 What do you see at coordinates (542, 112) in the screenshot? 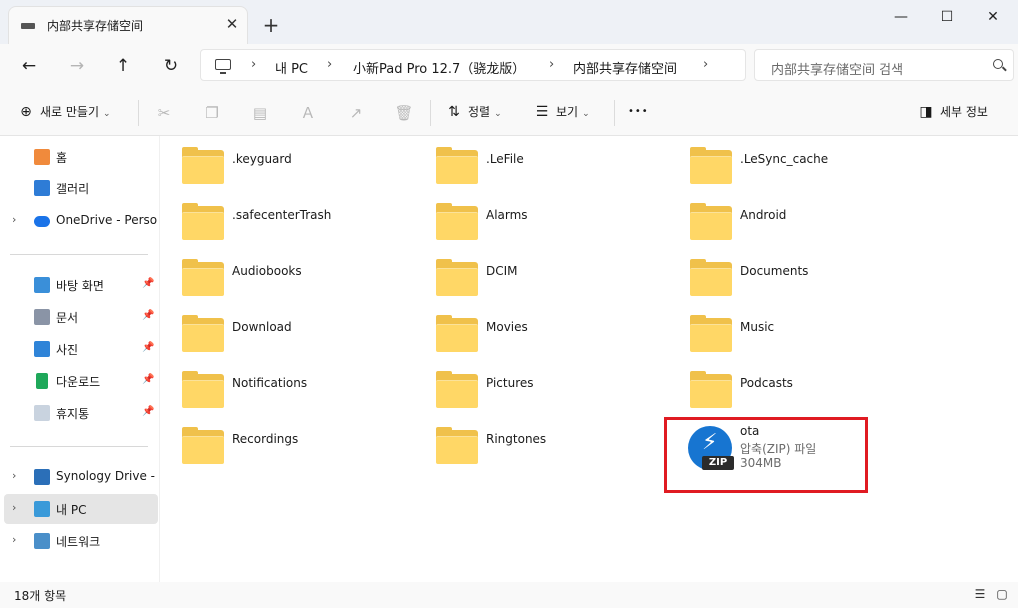
I see `view-icon: ☰` at bounding box center [542, 112].